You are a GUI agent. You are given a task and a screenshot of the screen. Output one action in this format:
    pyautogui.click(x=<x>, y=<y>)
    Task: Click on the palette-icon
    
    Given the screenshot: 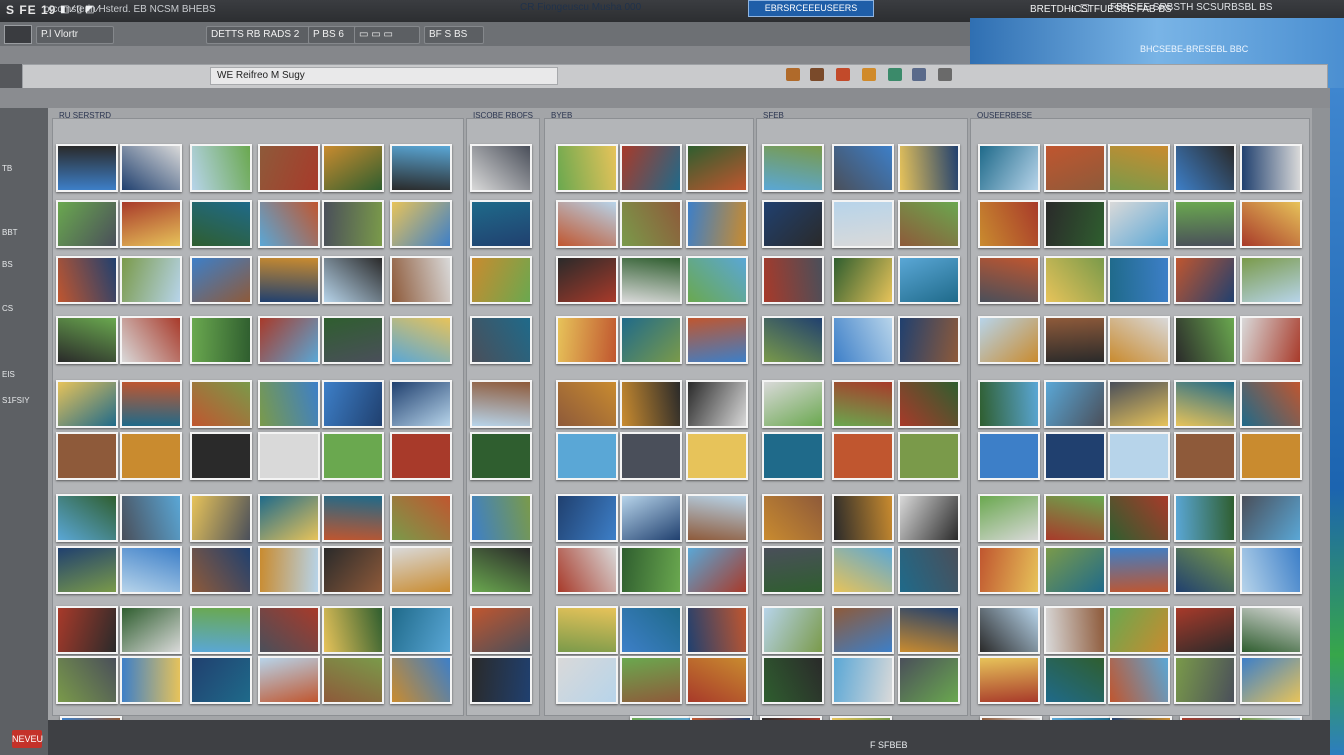 What is the action you would take?
    pyautogui.click(x=869, y=74)
    